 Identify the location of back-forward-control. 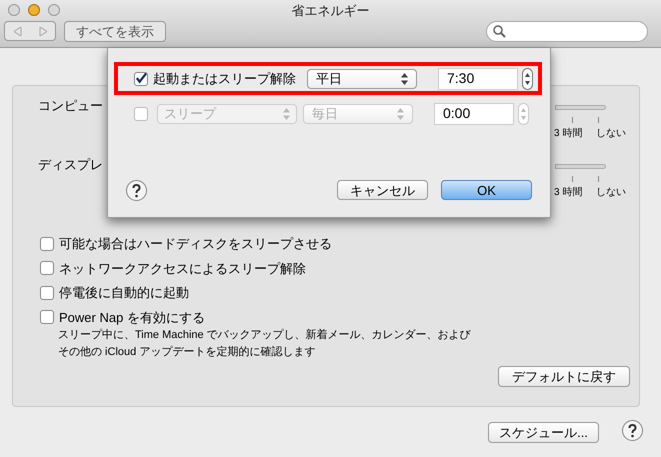
(30, 31).